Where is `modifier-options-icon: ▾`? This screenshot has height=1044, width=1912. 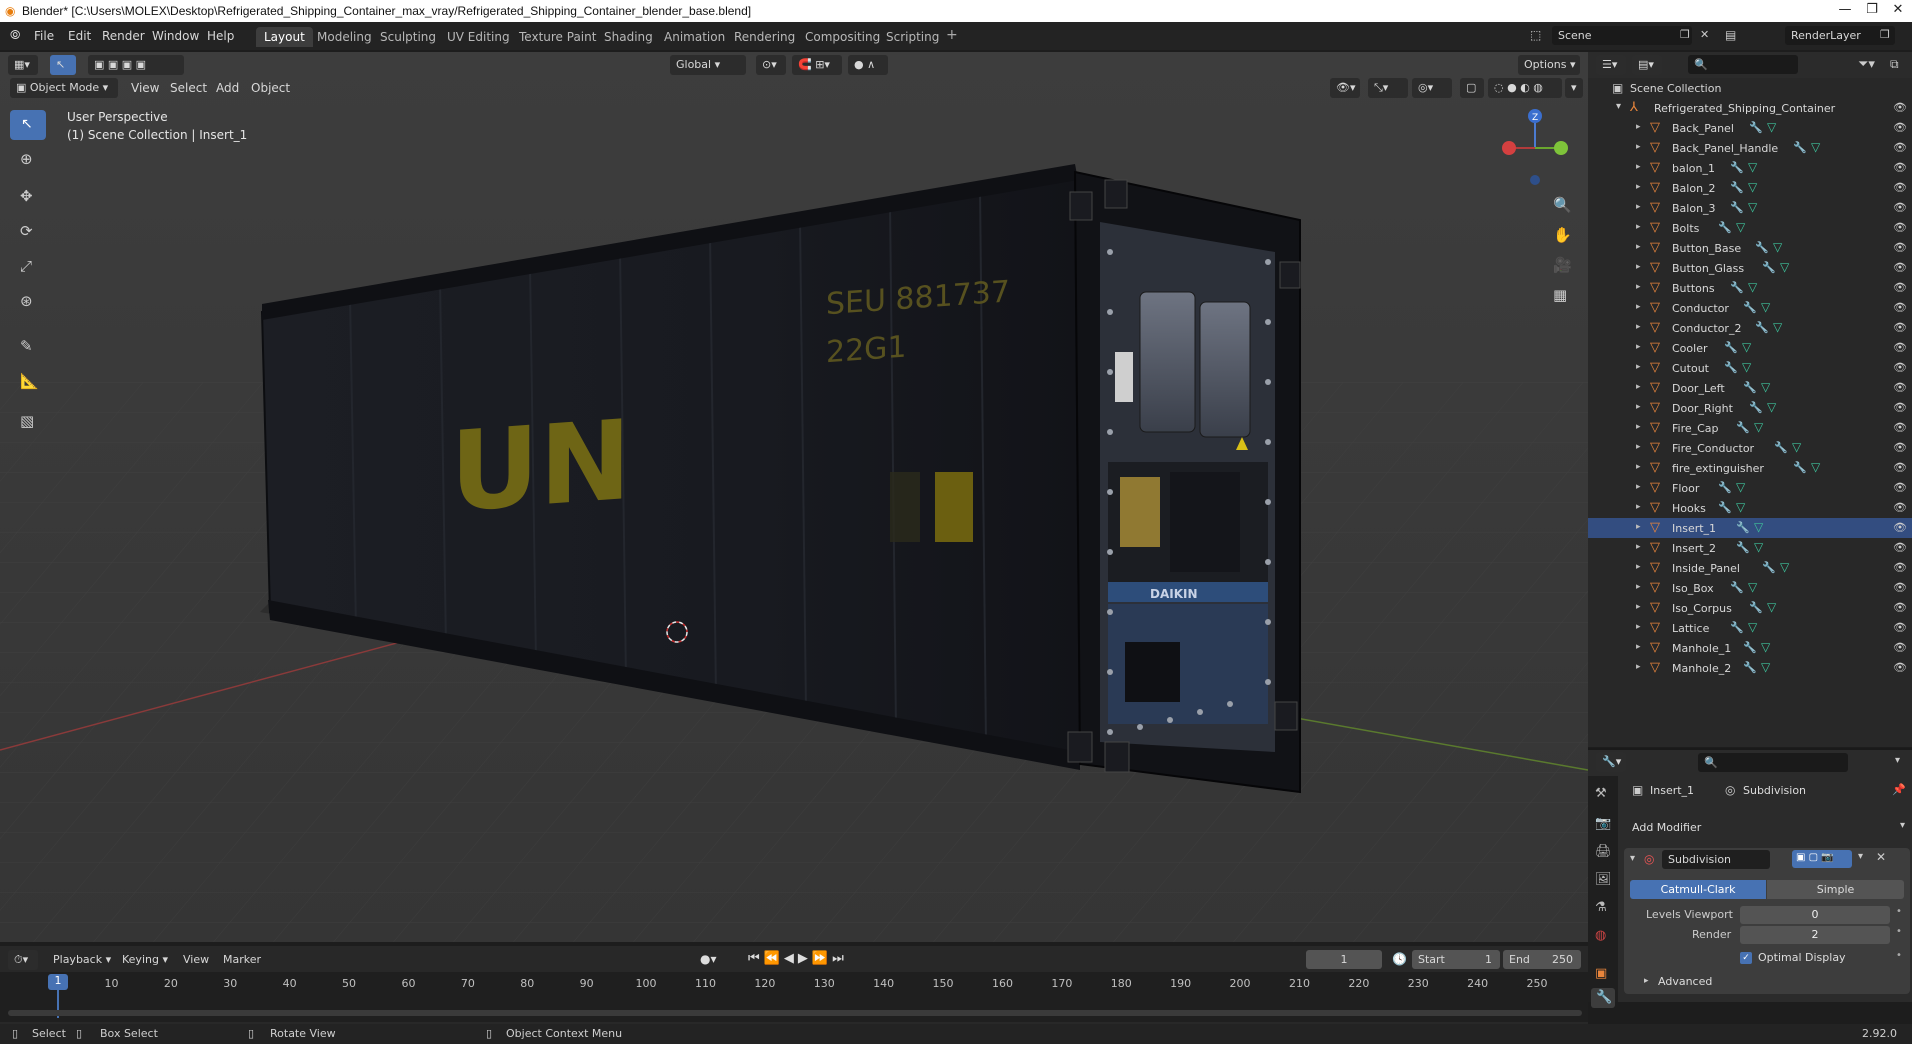
modifier-options-icon: ▾ is located at coordinates (1860, 856).